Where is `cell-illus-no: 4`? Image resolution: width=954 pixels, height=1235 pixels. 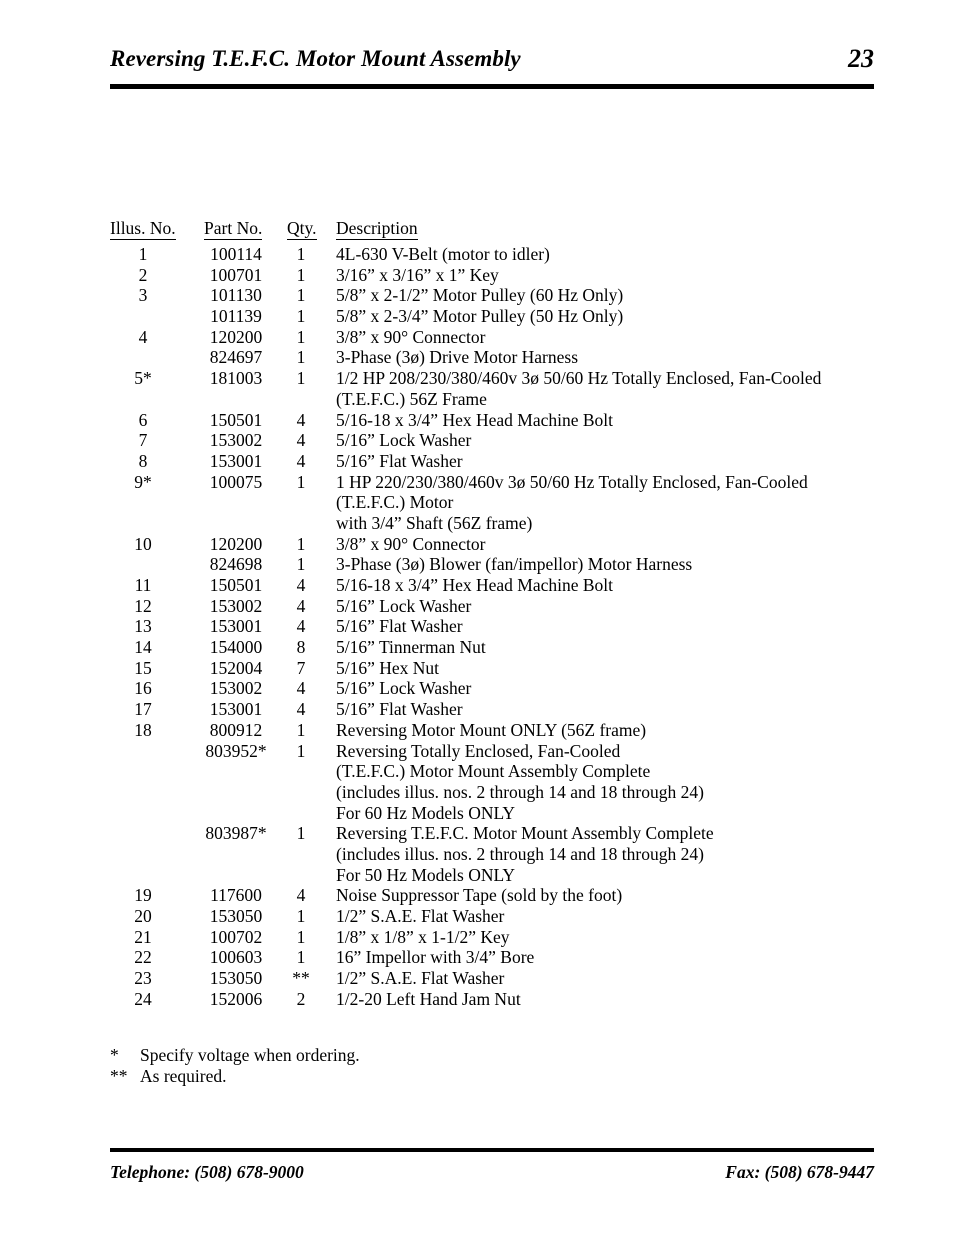
cell-illus-no: 4 is located at coordinates (143, 336).